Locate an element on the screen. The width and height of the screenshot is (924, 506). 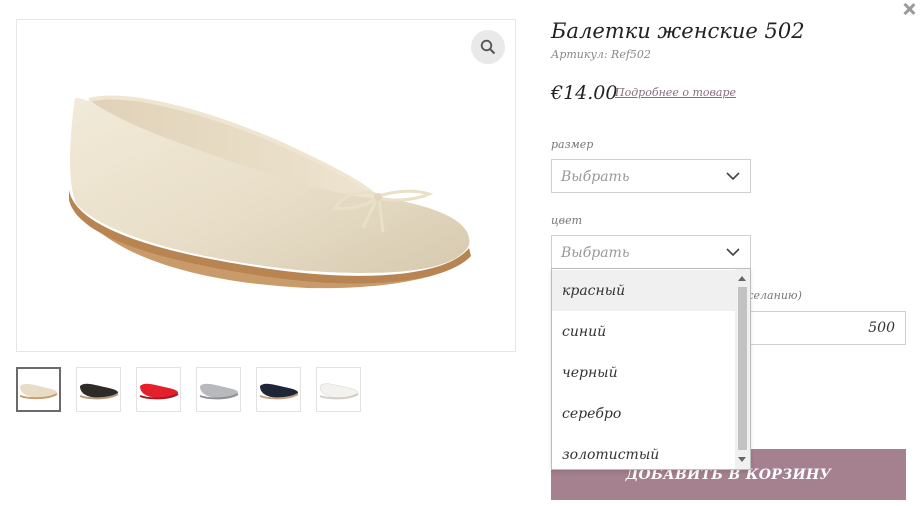
size-select: Выбрать is located at coordinates (651, 176).